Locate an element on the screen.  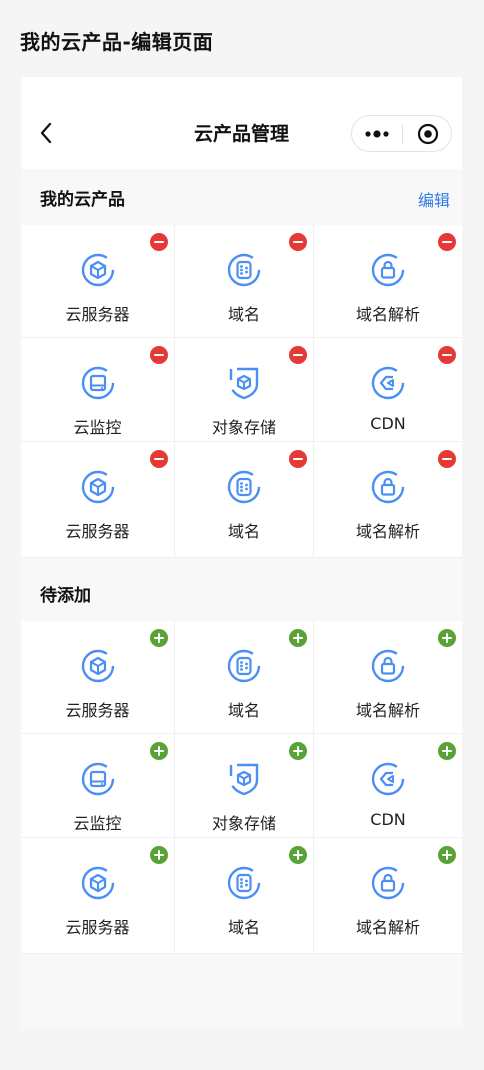
section-title-my-products: 我的云产品 is located at coordinates (82, 200).